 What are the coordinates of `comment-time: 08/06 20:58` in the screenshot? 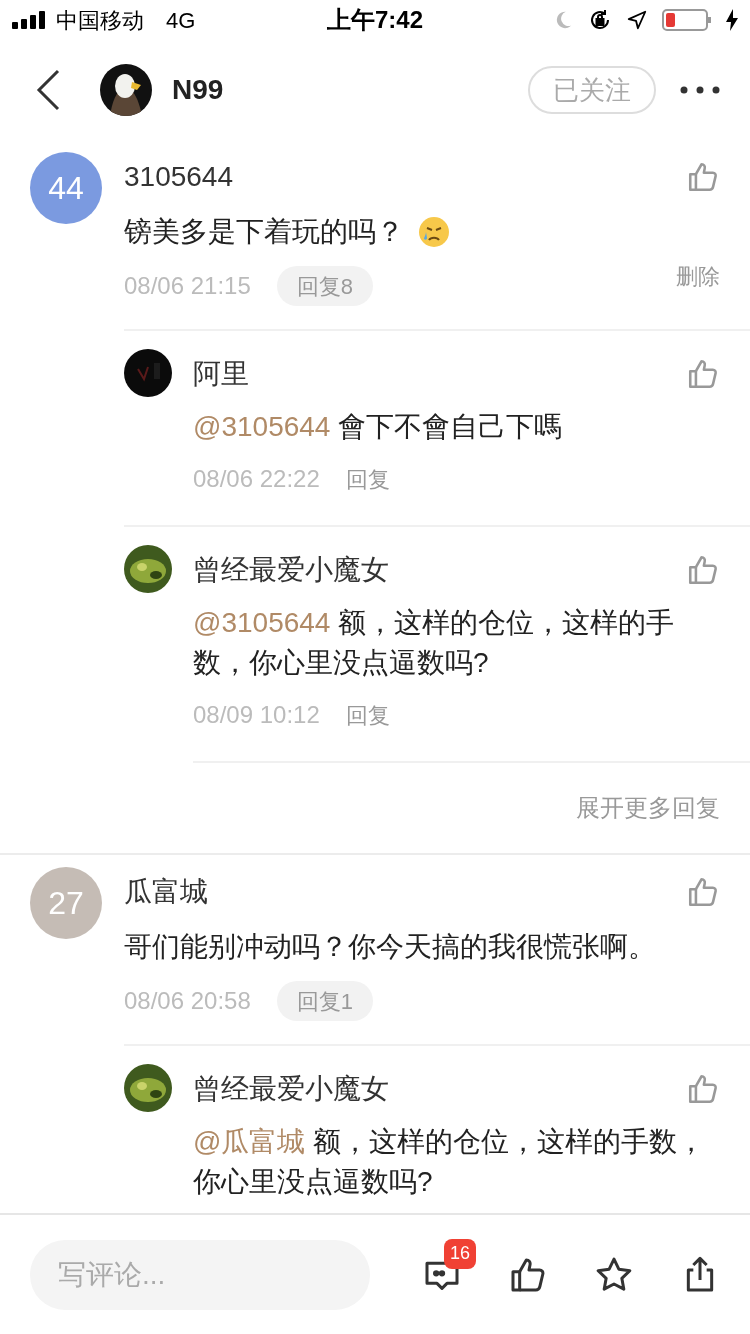 It's located at (187, 1001).